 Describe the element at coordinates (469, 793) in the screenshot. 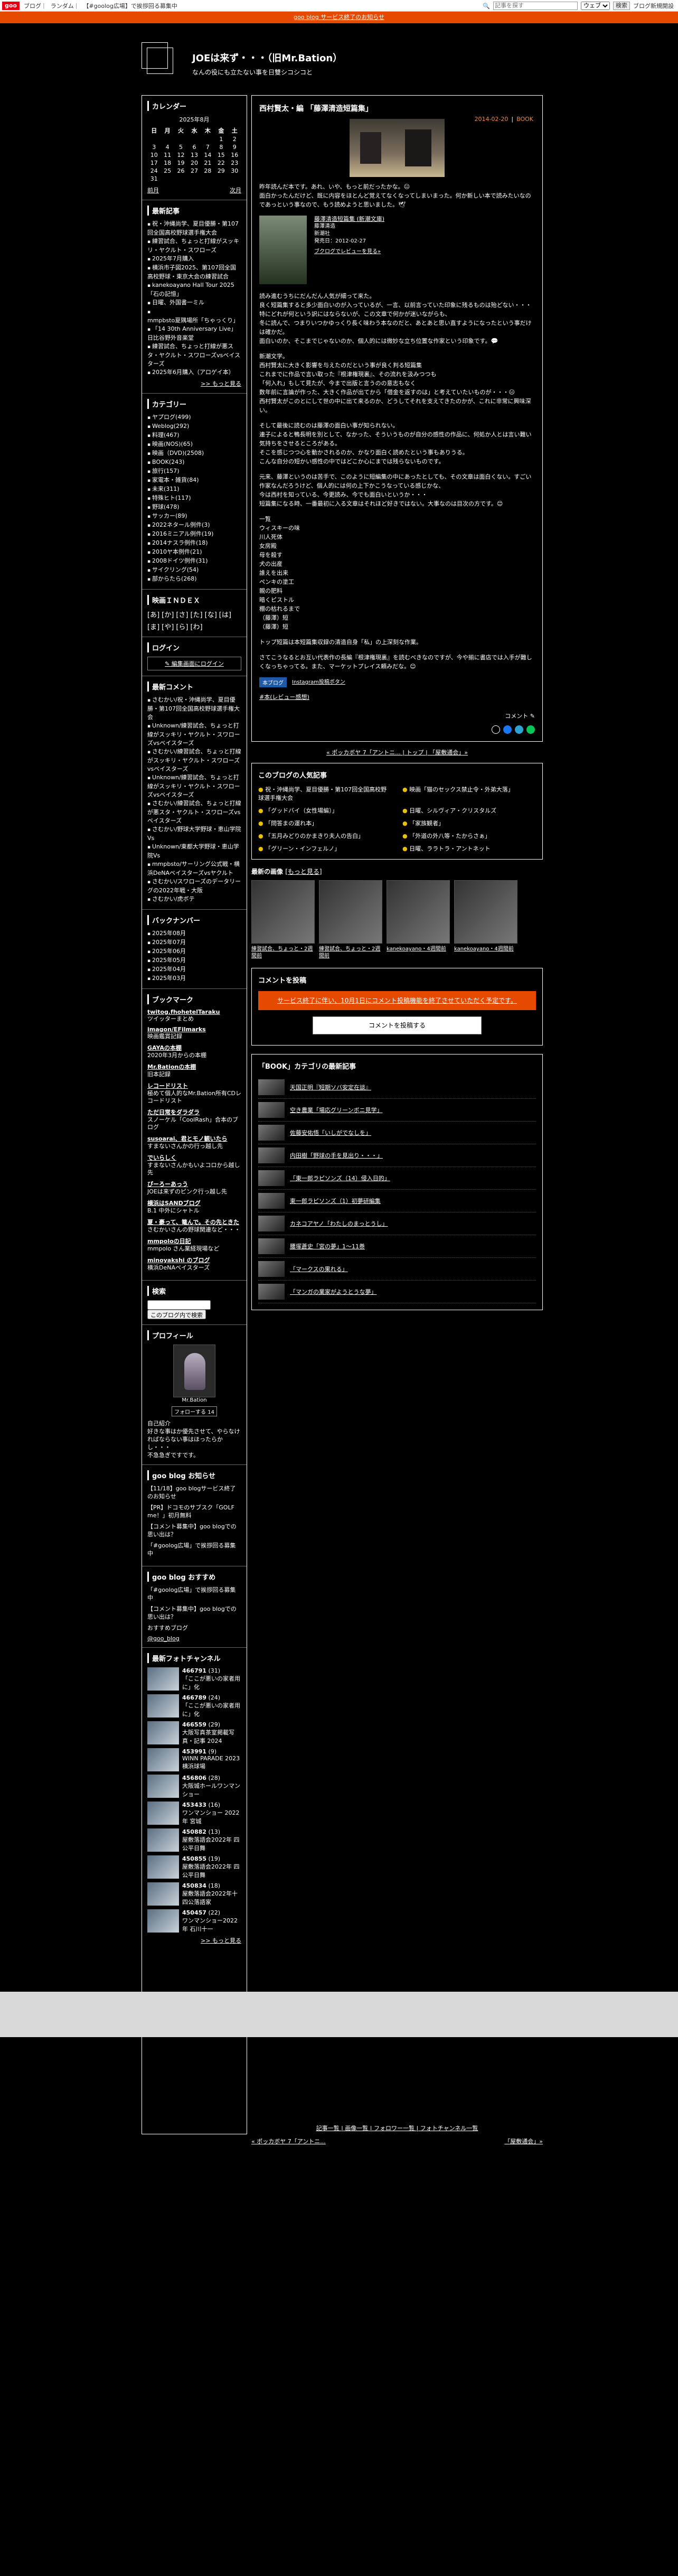

I see `popular-item: 映画「猫のセックス禁止令・外弟大落」` at that location.